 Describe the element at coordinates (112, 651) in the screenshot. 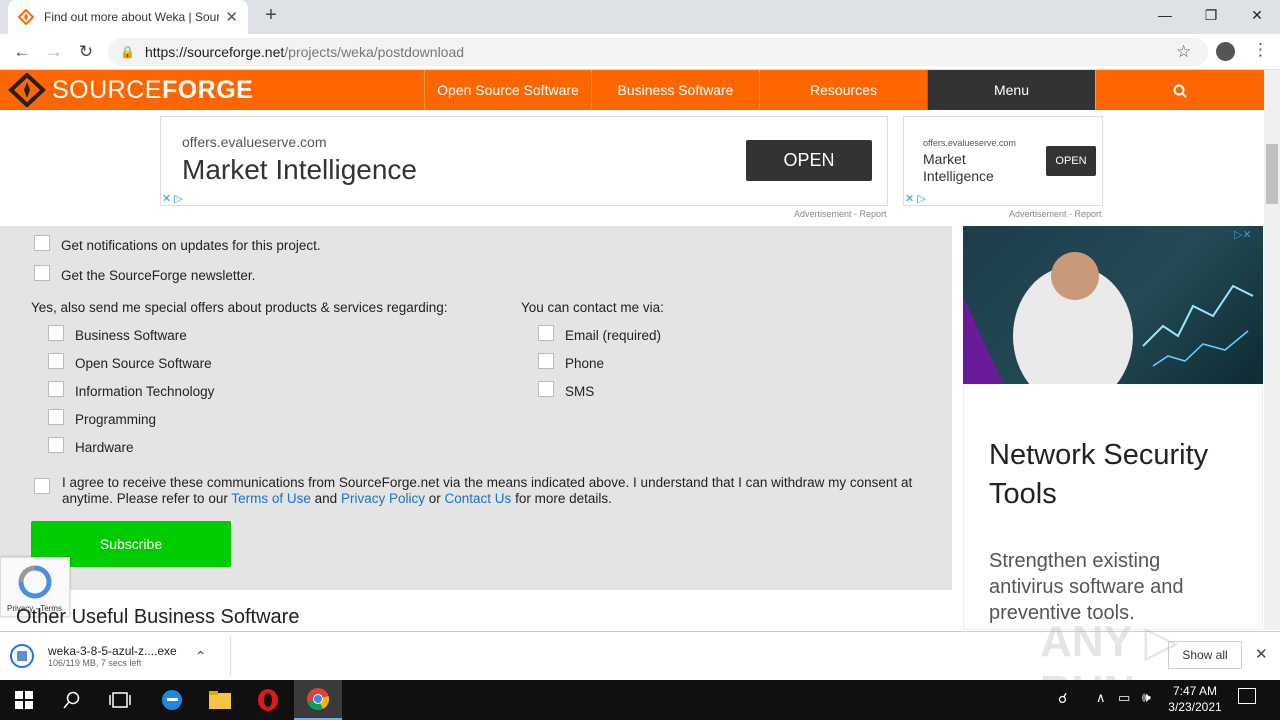

I see `download-filename: weka-3-8-5-azul-z....exe` at that location.